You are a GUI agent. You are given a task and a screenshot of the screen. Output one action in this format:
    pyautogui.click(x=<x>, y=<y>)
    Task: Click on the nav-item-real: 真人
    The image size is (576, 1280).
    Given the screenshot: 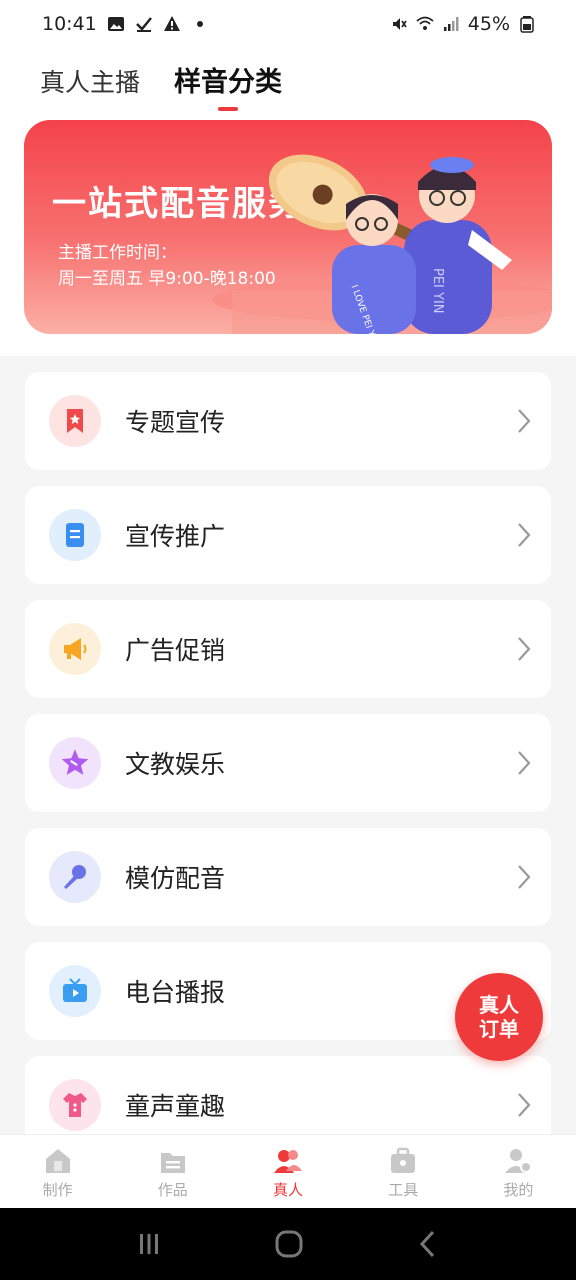 What is the action you would take?
    pyautogui.click(x=287, y=1171)
    